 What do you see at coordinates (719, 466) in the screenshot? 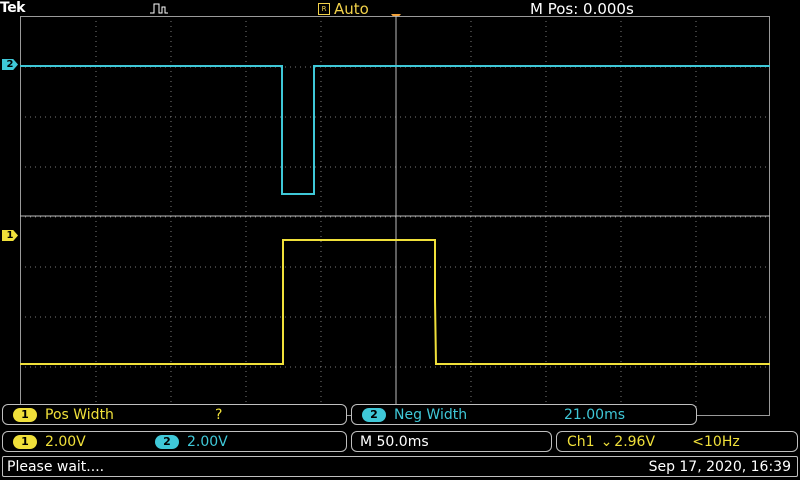
I see `status-datetime: Sep 17, 2020, 16:39` at bounding box center [719, 466].